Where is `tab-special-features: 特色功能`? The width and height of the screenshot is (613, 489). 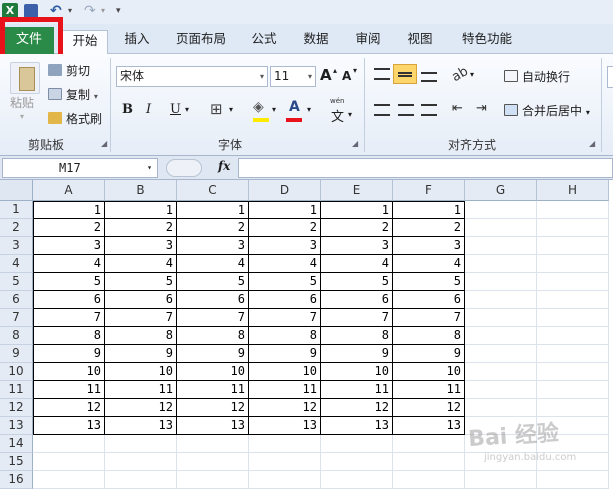
tab-special-features: 特色功能 is located at coordinates (487, 42).